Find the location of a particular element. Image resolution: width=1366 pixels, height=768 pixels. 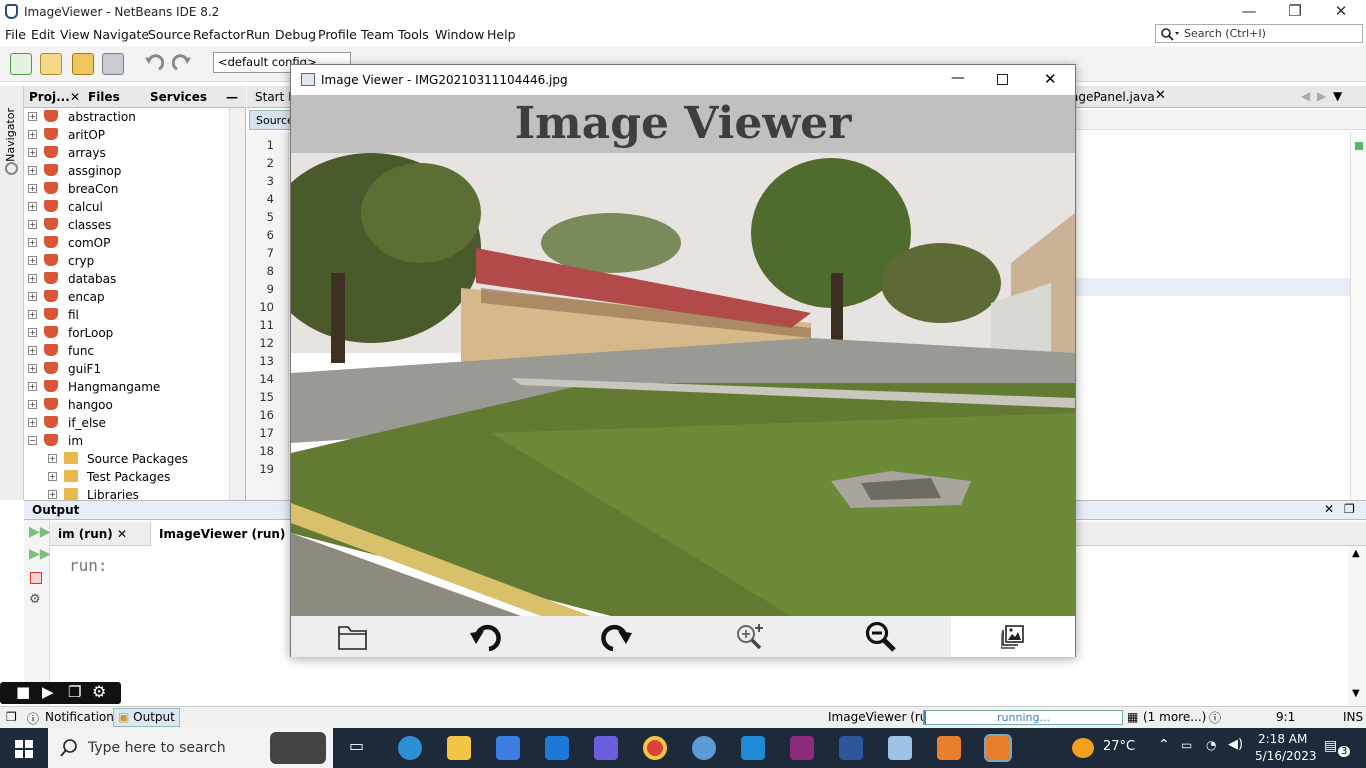

zoom-in-button is located at coordinates (746, 636).